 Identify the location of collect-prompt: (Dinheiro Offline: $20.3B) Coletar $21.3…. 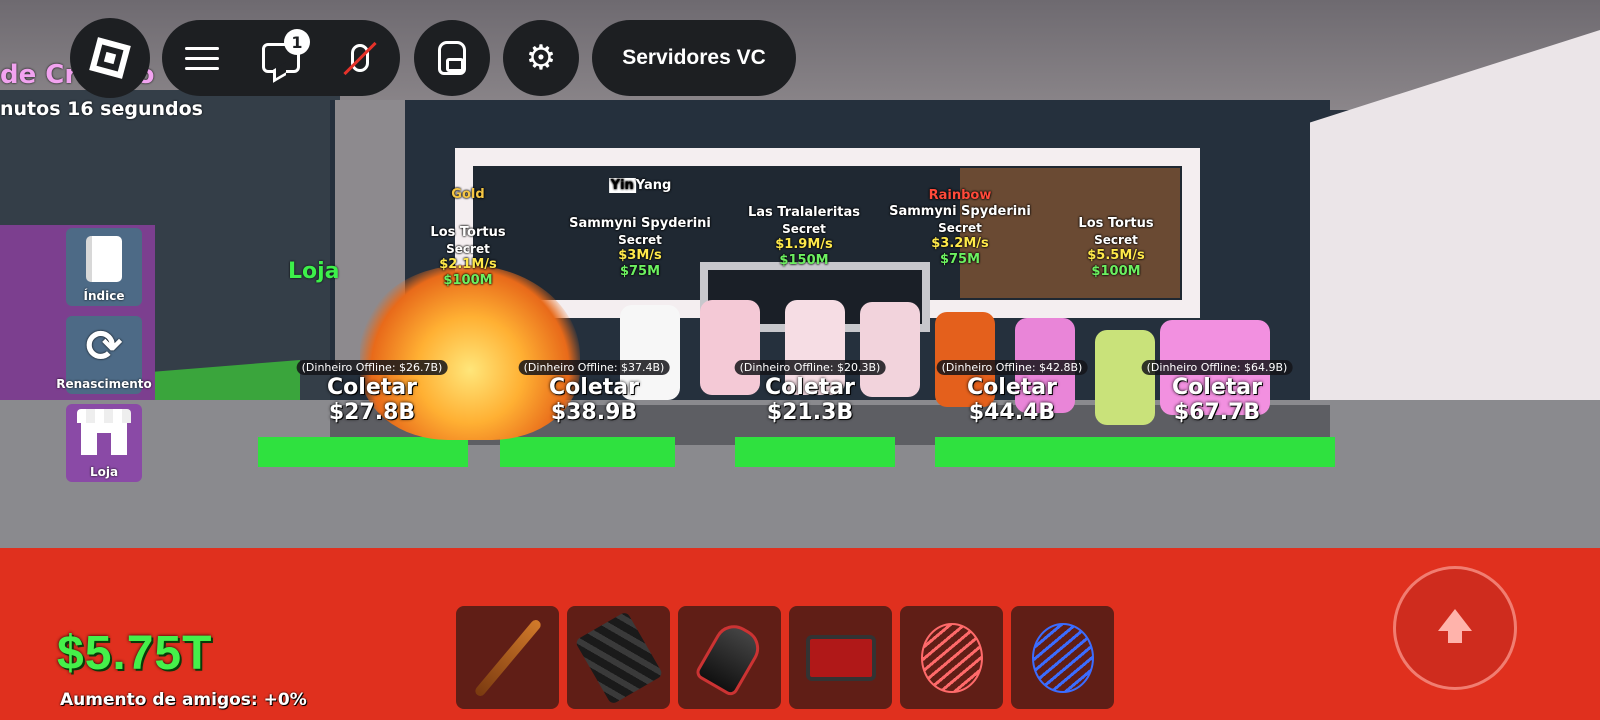
(810, 390).